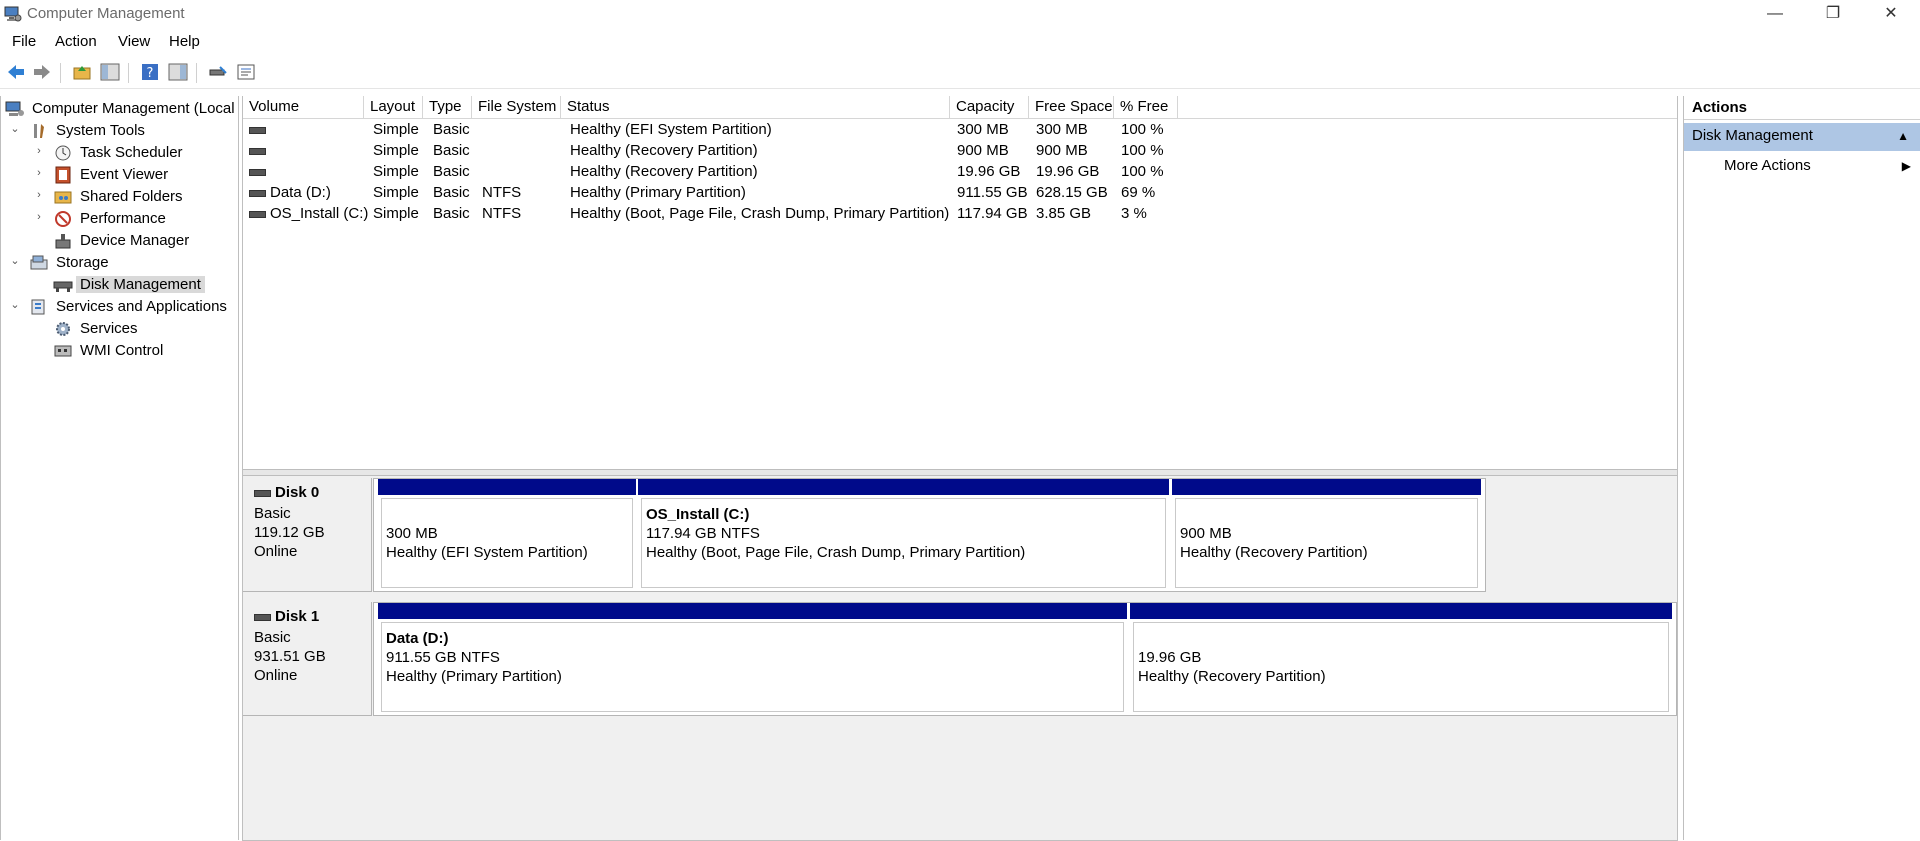 The height and width of the screenshot is (841, 1920). I want to click on help-icon: ?, so click(150, 72).